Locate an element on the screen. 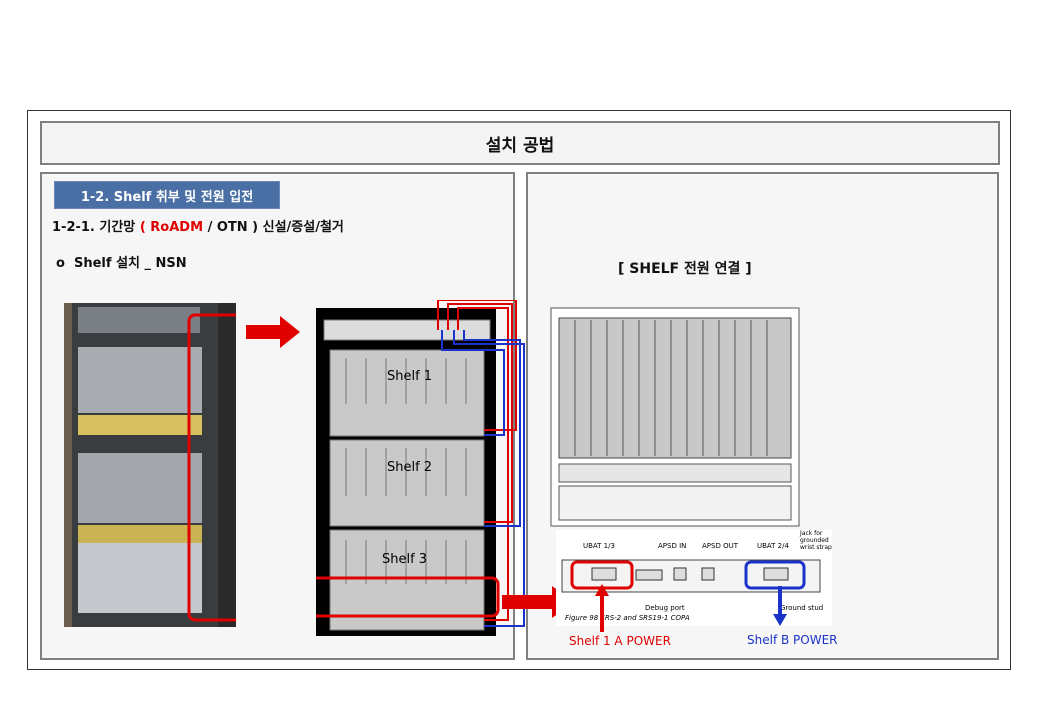 The height and width of the screenshot is (720, 1040). label-jack: Jack for grounded wrist strap is located at coordinates (816, 540).